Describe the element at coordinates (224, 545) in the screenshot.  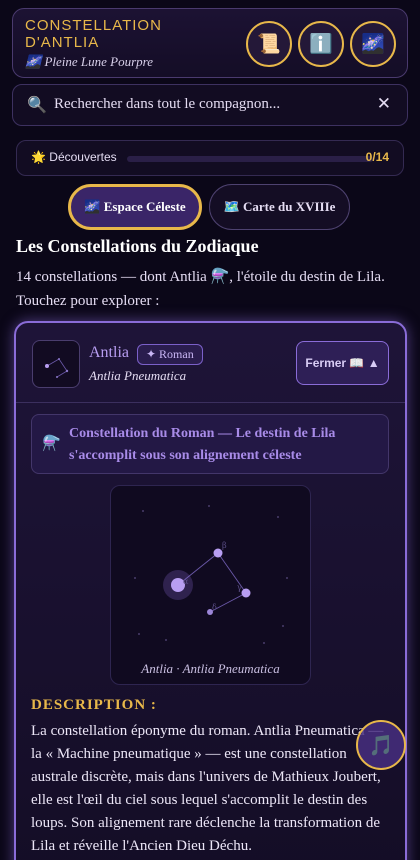
I see `star-label-beta: β` at that location.